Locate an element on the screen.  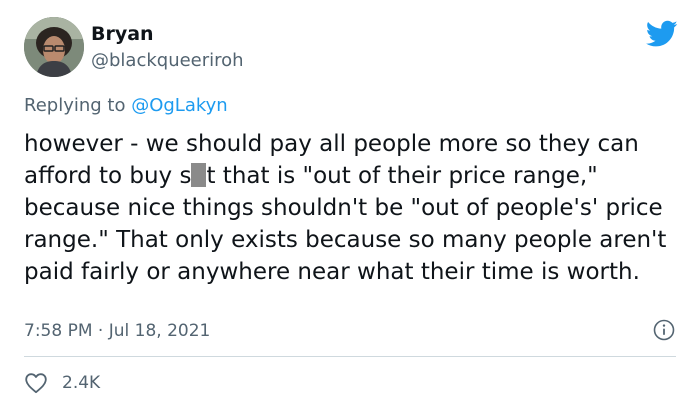
like-count: 2.4K is located at coordinates (81, 383).